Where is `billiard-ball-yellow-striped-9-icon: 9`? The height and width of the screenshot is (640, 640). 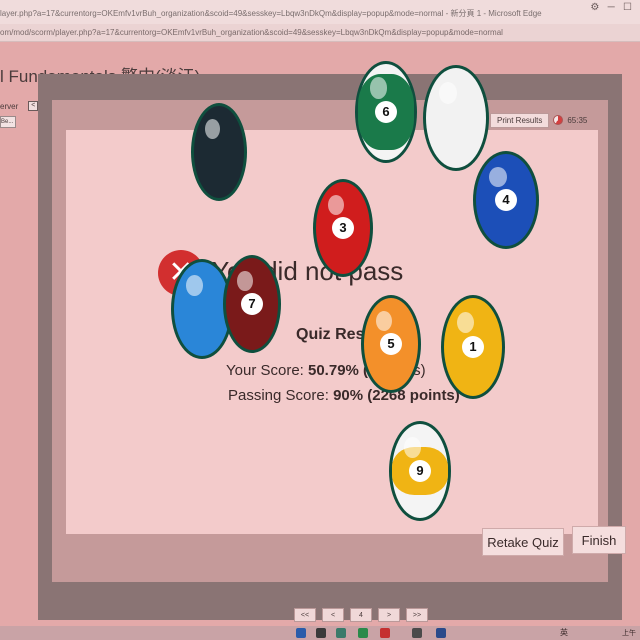 billiard-ball-yellow-striped-9-icon: 9 is located at coordinates (420, 471).